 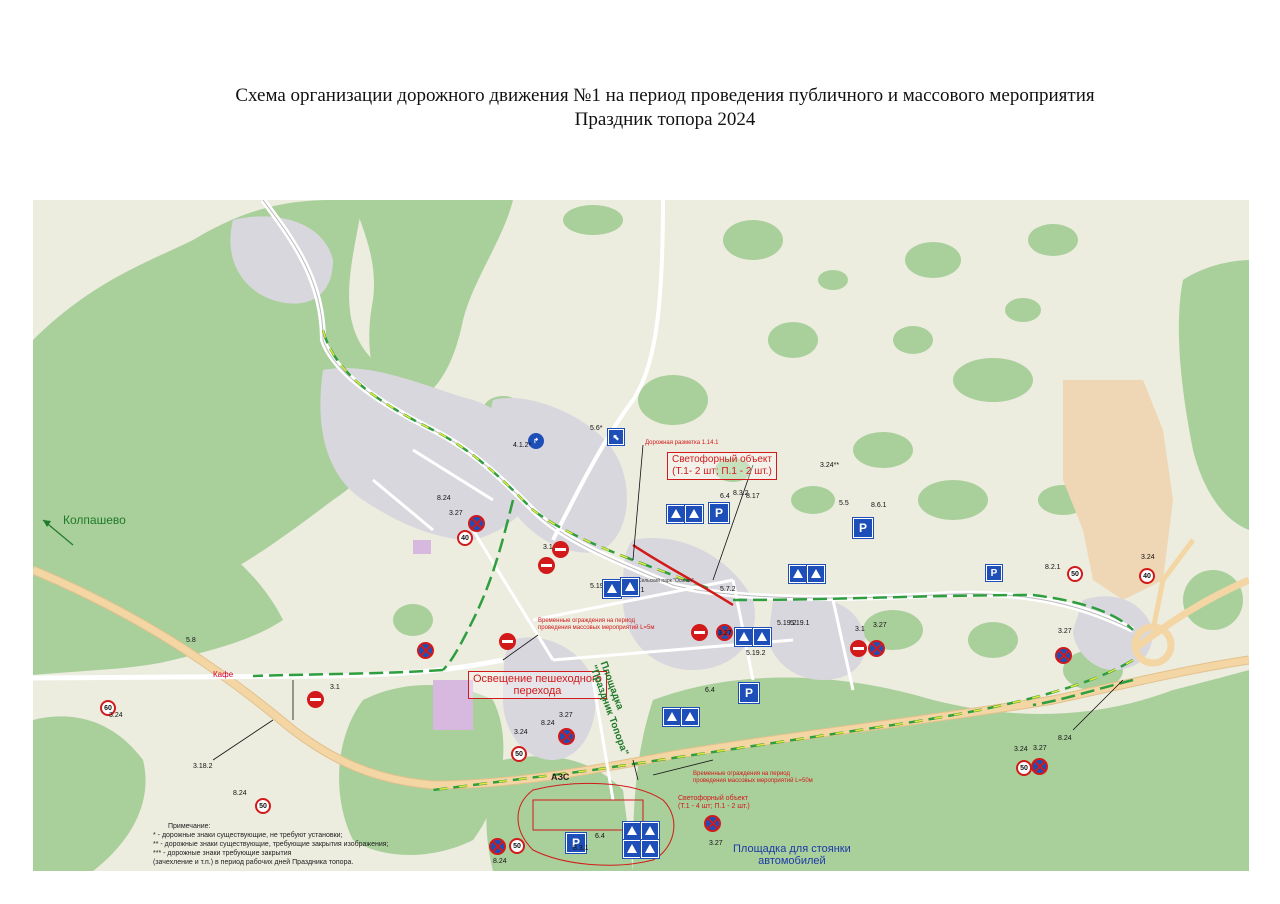 I want to click on one-way-sign: ⬉, so click(x=616, y=437).